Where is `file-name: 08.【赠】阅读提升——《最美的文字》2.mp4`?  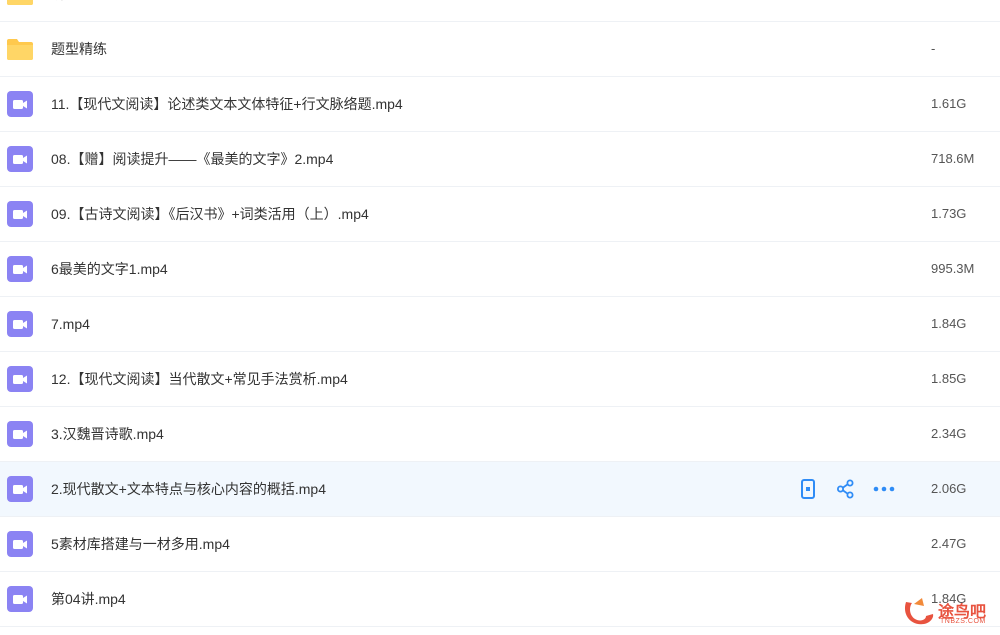 file-name: 08.【赠】阅读提升——《最美的文字》2.mp4 is located at coordinates (192, 159).